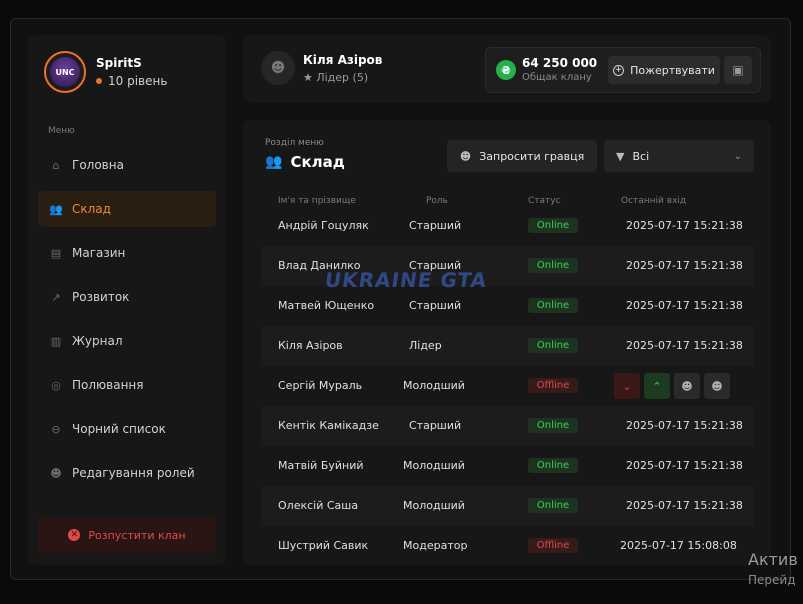 This screenshot has width=803, height=604. Describe the element at coordinates (687, 386) in the screenshot. I see `kick-member-button: ☻` at that location.